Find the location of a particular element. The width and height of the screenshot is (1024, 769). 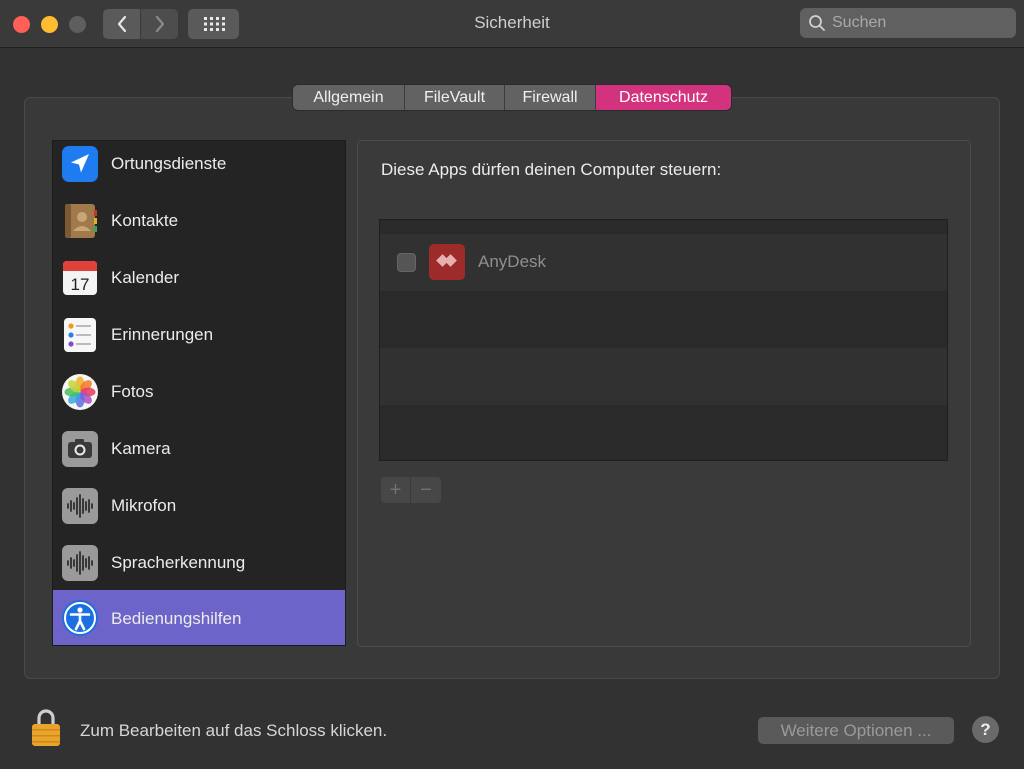

anydesk-checkbox is located at coordinates (406, 262).